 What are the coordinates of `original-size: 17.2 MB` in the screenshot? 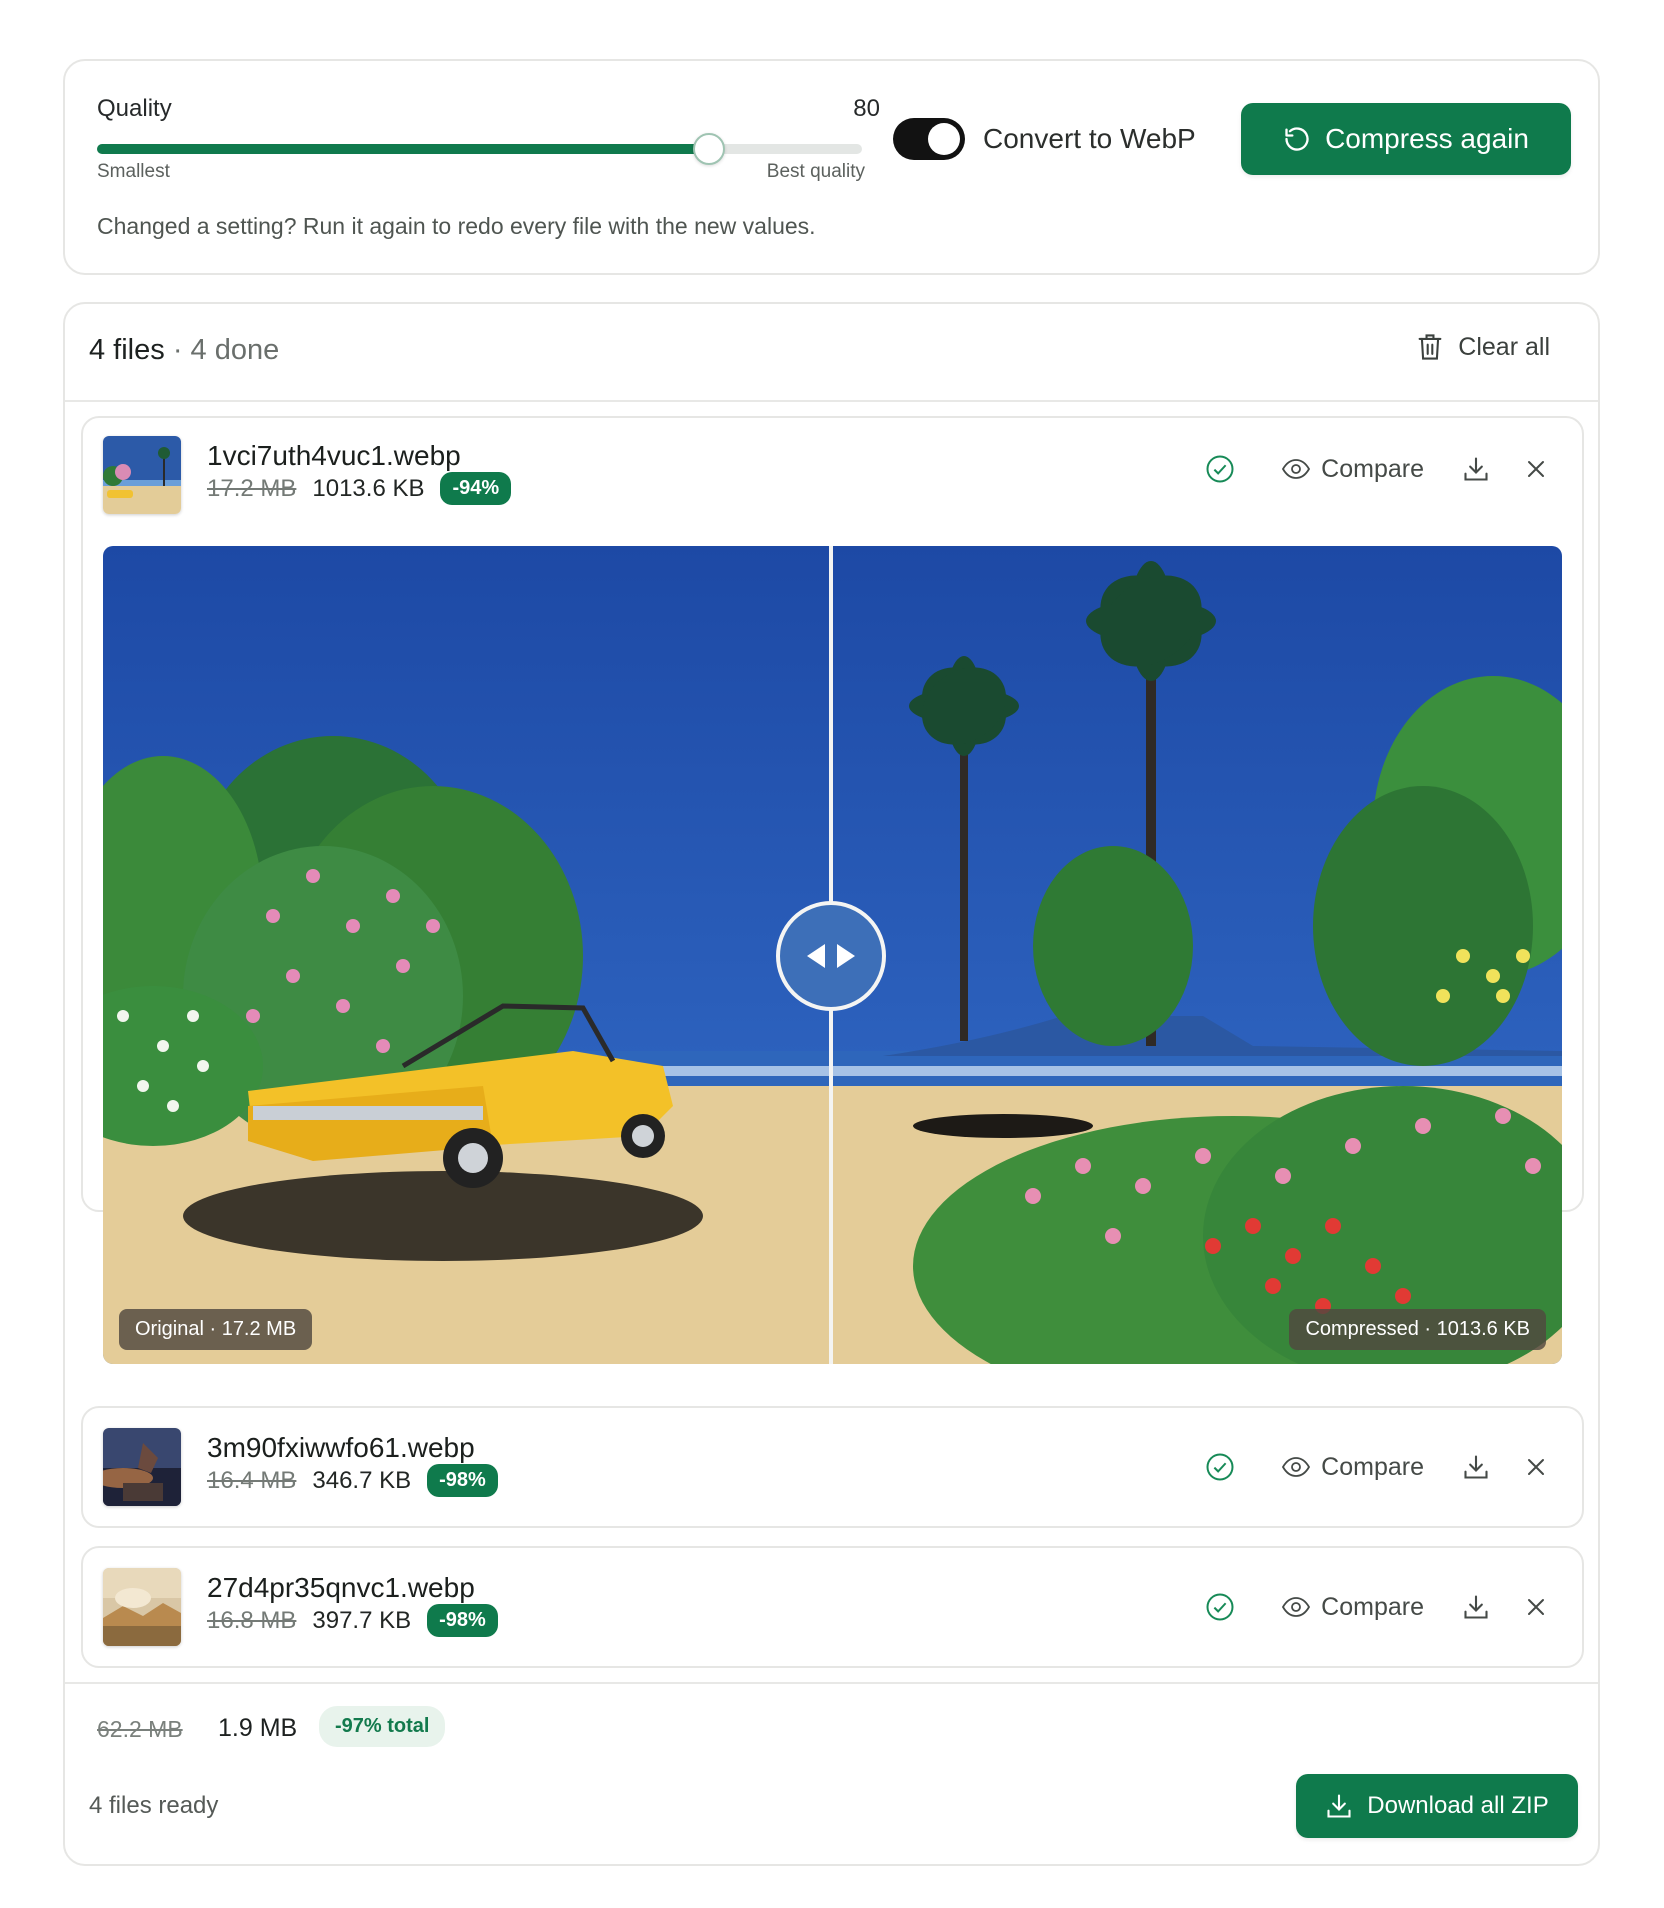 It's located at (252, 488).